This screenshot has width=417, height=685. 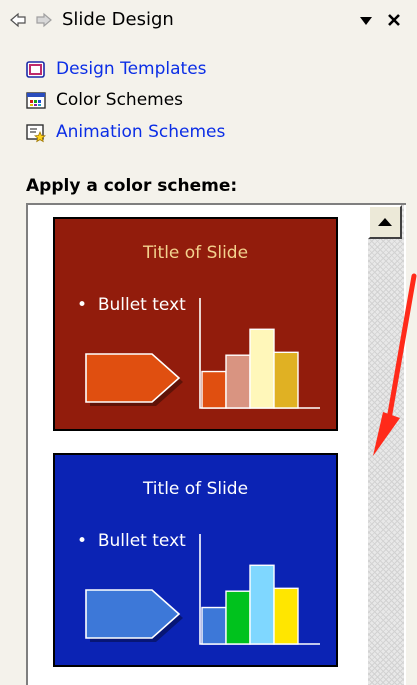 I want to click on section-label: Apply a color scheme:, so click(x=132, y=186).